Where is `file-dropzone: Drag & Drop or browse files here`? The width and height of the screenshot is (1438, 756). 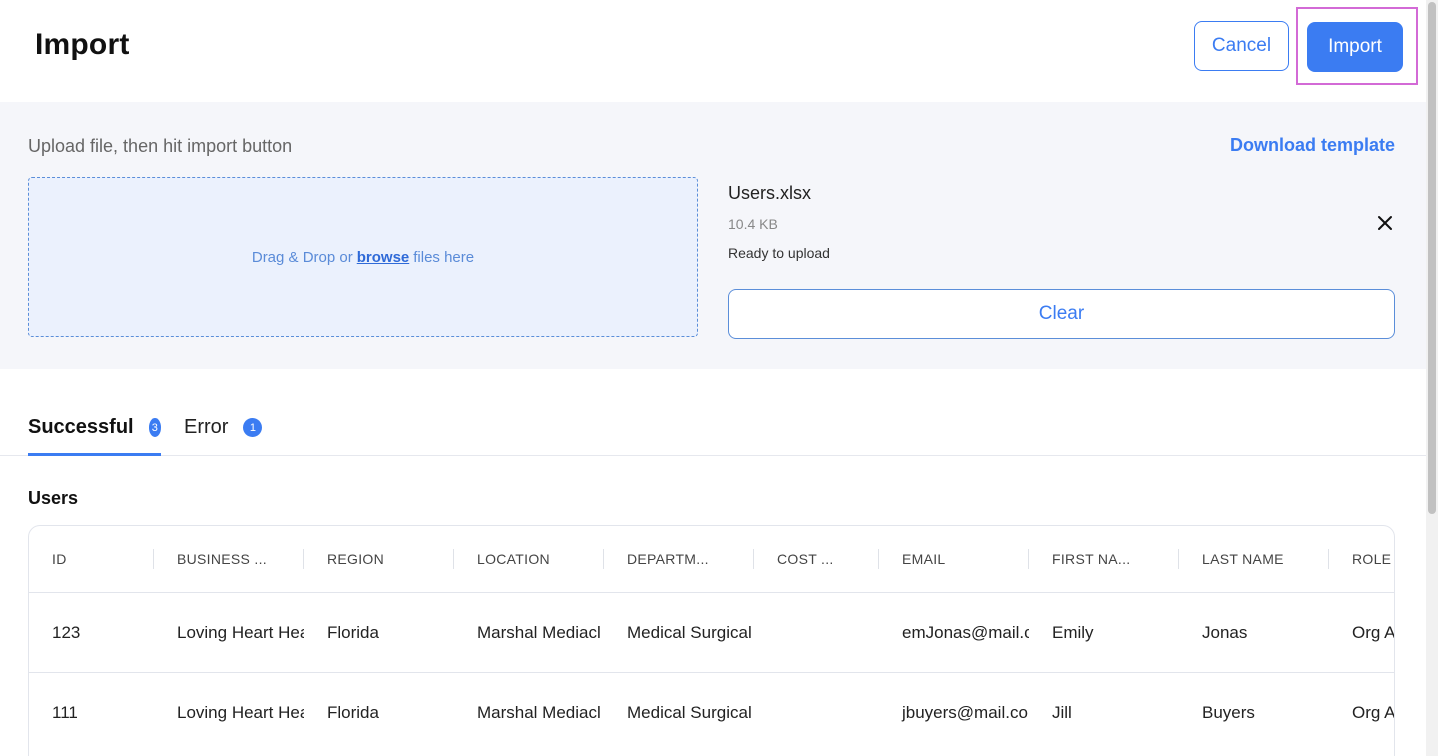 file-dropzone: Drag & Drop or browse files here is located at coordinates (363, 257).